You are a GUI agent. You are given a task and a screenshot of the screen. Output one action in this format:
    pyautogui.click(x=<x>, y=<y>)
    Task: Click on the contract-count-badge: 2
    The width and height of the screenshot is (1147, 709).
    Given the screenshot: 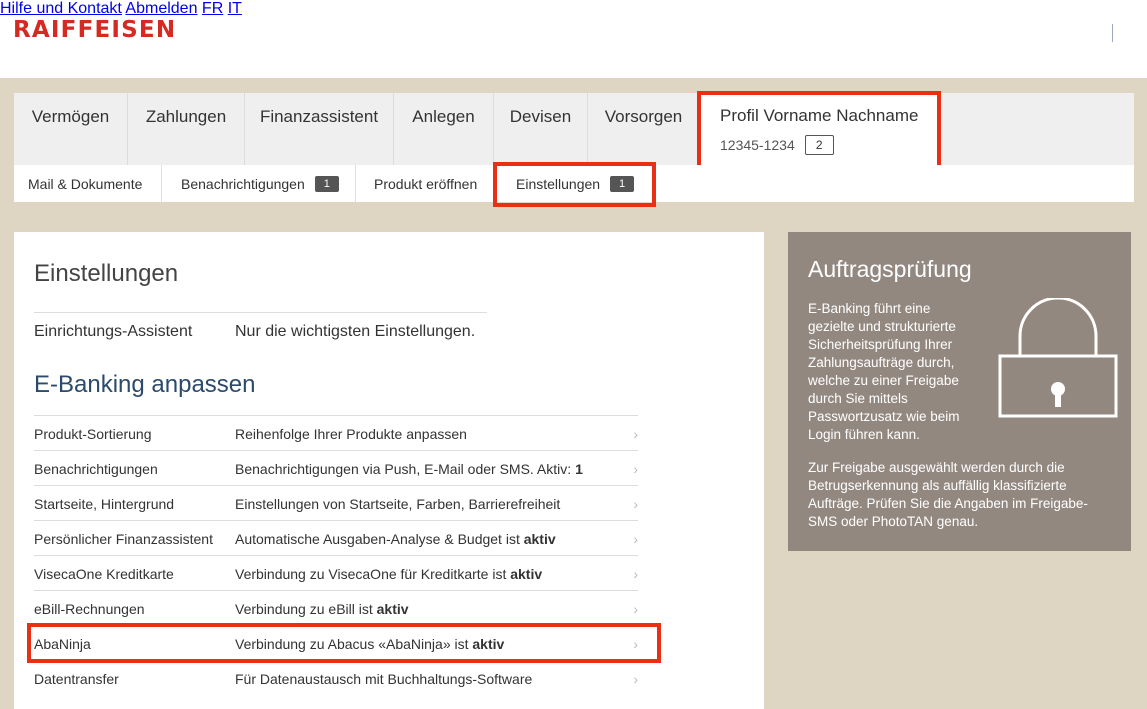 What is the action you would take?
    pyautogui.click(x=819, y=145)
    